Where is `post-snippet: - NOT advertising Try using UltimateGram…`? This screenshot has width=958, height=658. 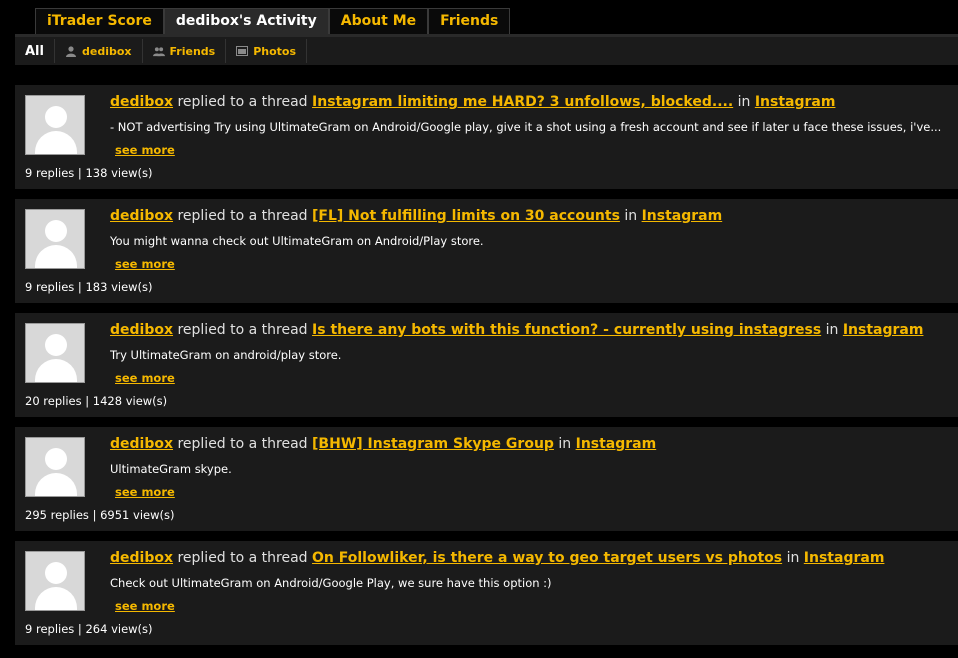 post-snippet: - NOT advertising Try using UltimateGram… is located at coordinates (526, 127).